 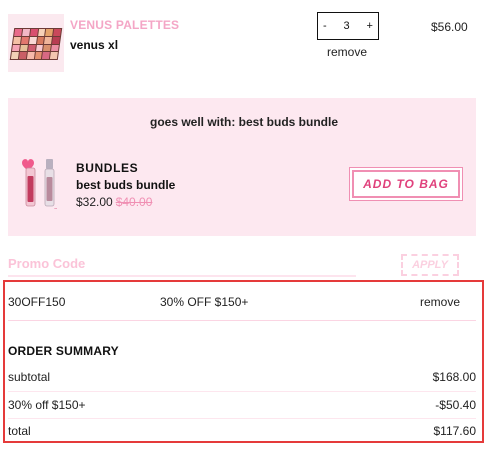 I want to click on bundle-category: BUNDLES, so click(x=107, y=168).